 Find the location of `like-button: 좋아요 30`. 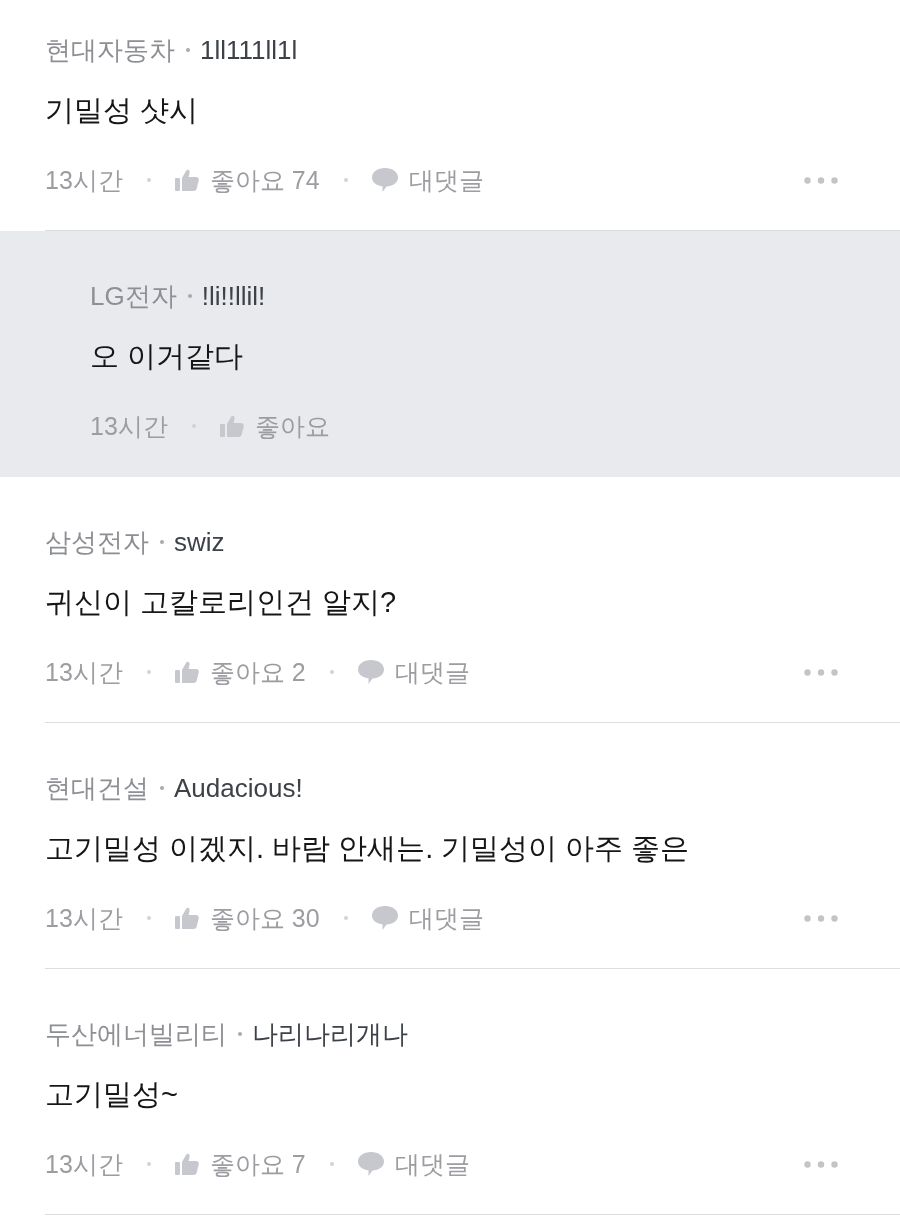

like-button: 좋아요 30 is located at coordinates (247, 918).